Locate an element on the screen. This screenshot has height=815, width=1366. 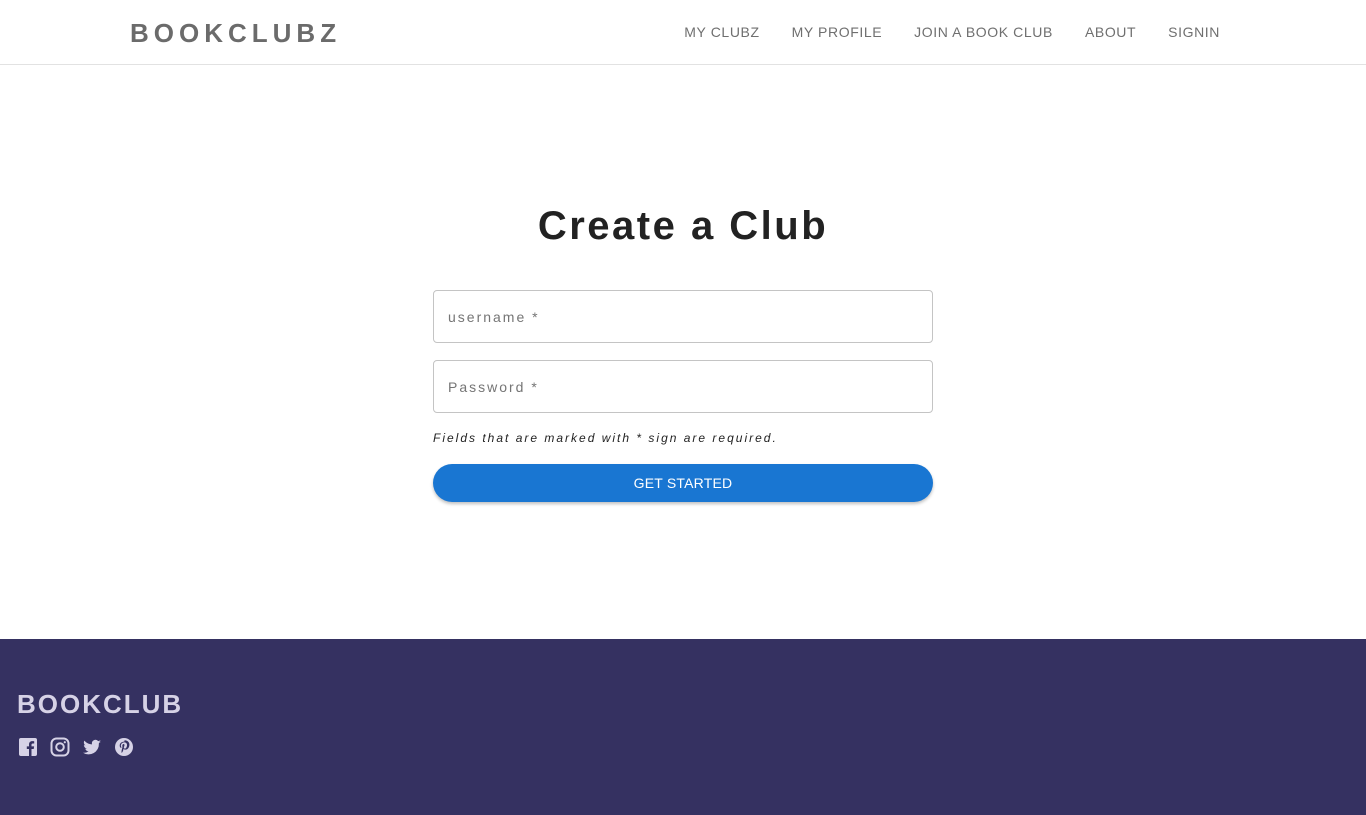
nav-about: ABOUT is located at coordinates (1110, 32).